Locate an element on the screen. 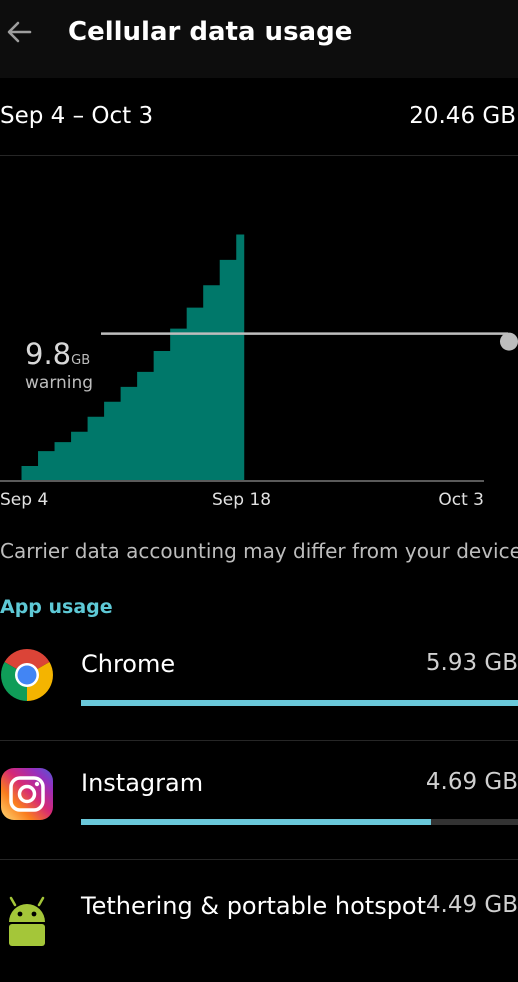 The width and height of the screenshot is (518, 982). warning-handle is located at coordinates (509, 341).